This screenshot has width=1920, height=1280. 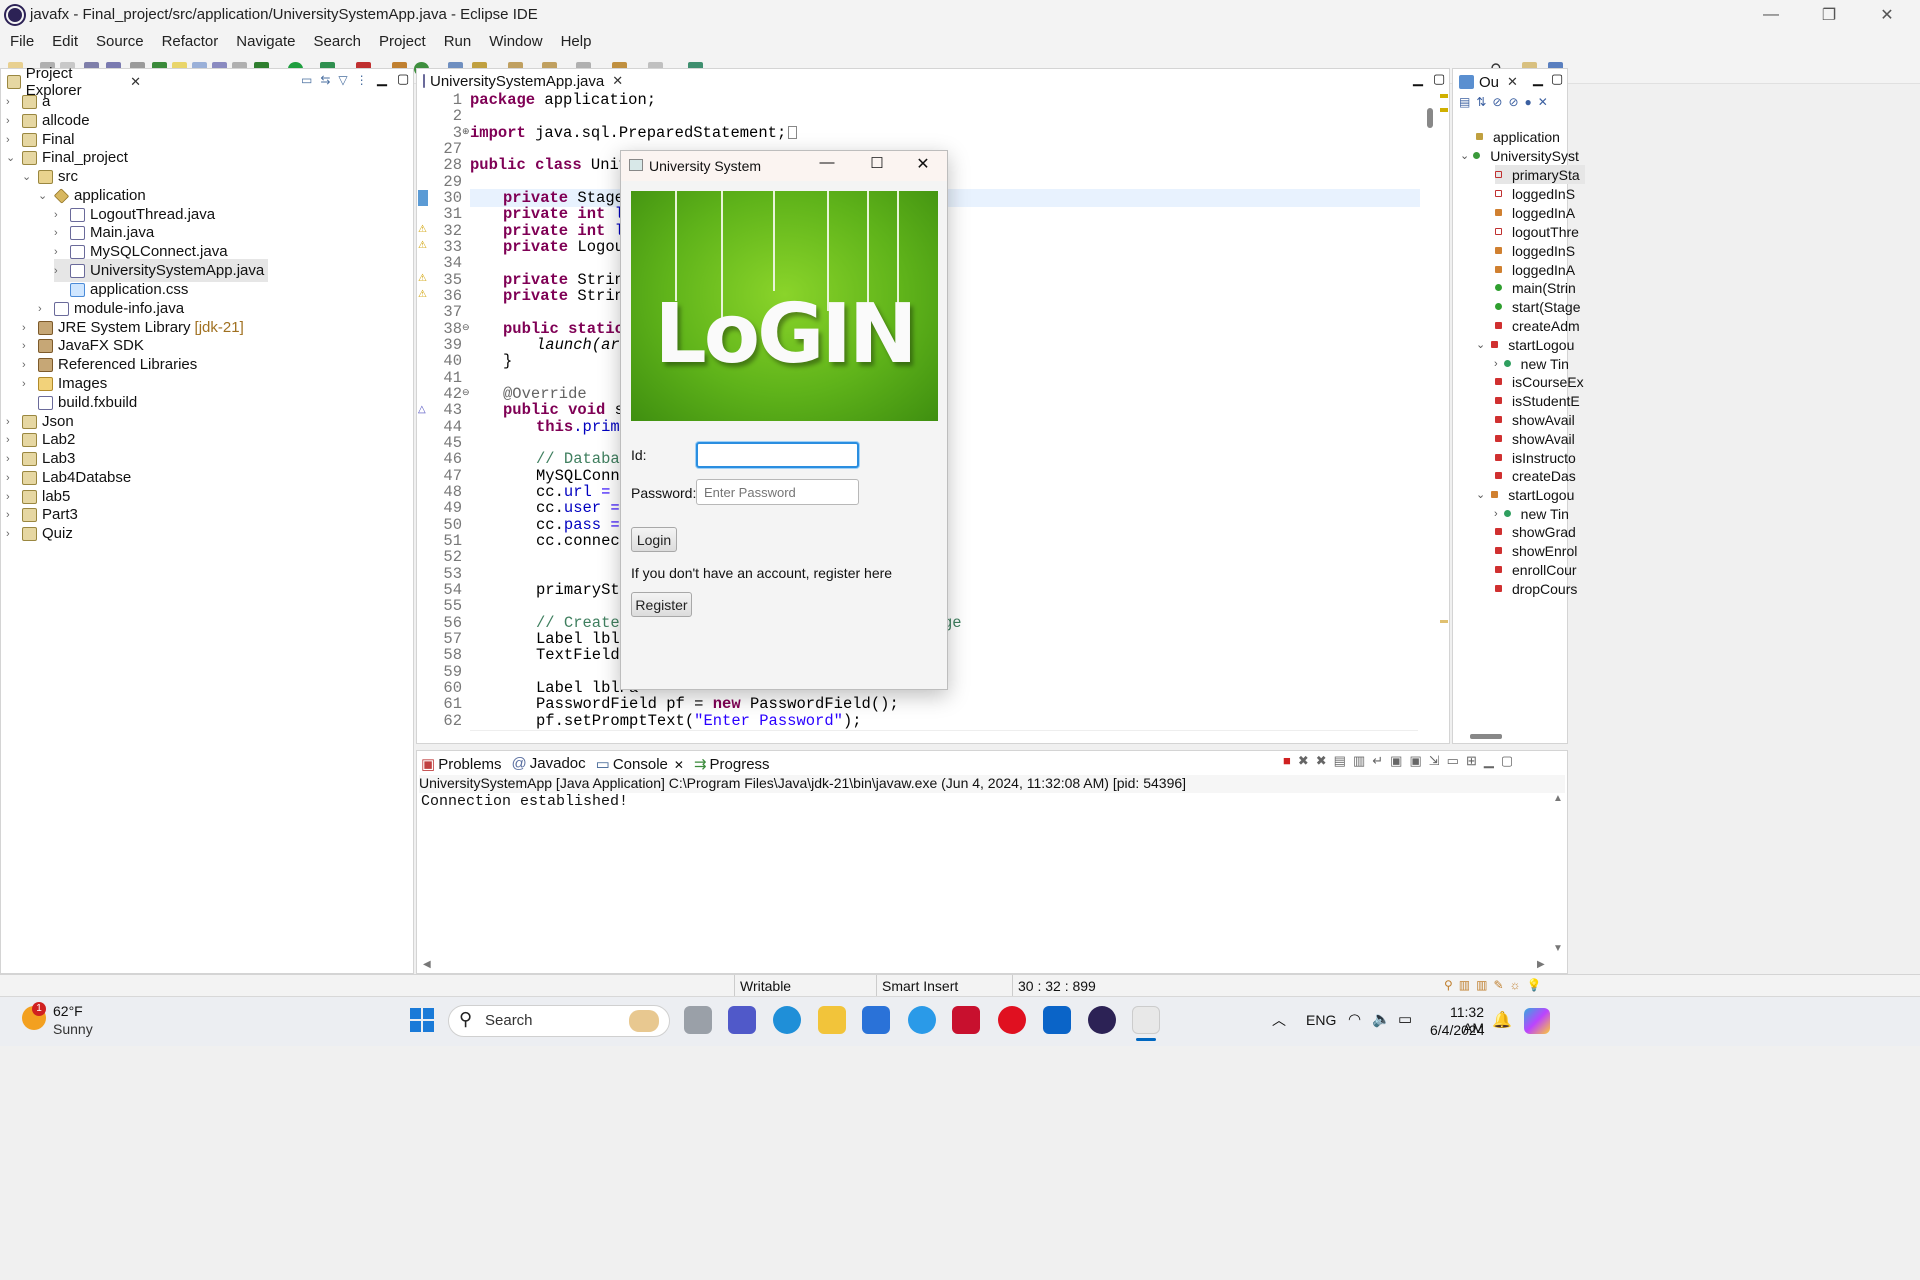 What do you see at coordinates (922, 1020) in the screenshot?
I see `help-icon` at bounding box center [922, 1020].